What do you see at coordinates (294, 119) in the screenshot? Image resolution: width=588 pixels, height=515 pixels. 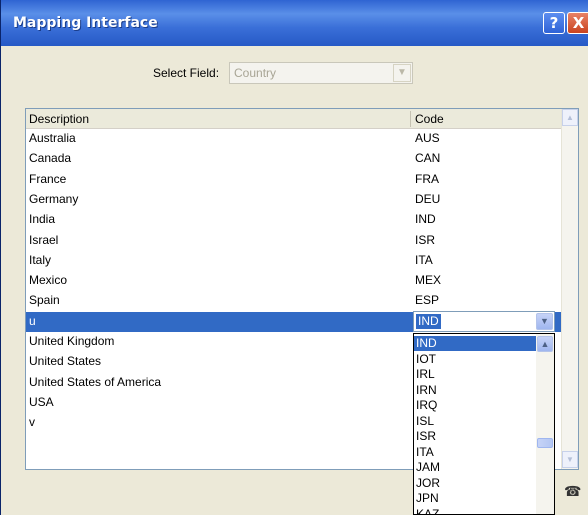 I see `grid-header: Description Code` at bounding box center [294, 119].